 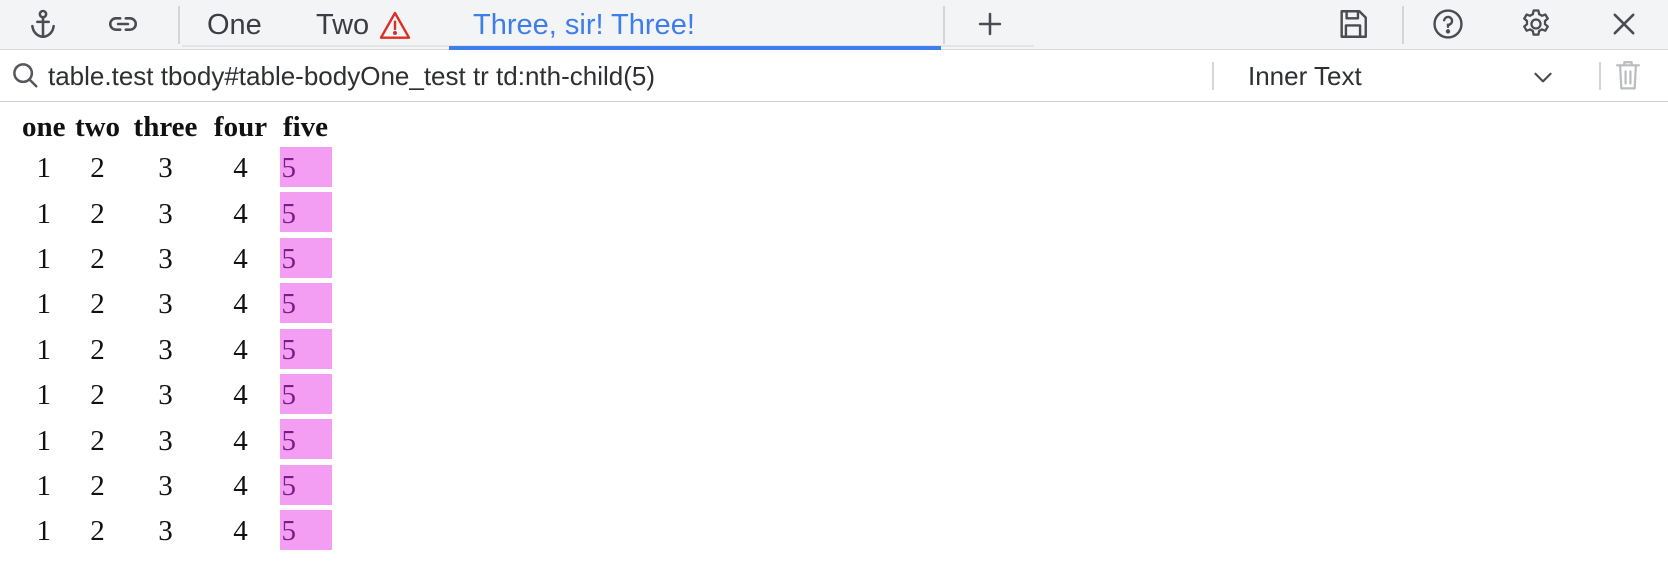 What do you see at coordinates (1400, 76) in the screenshot?
I see `extract-mode-select: Inner Text` at bounding box center [1400, 76].